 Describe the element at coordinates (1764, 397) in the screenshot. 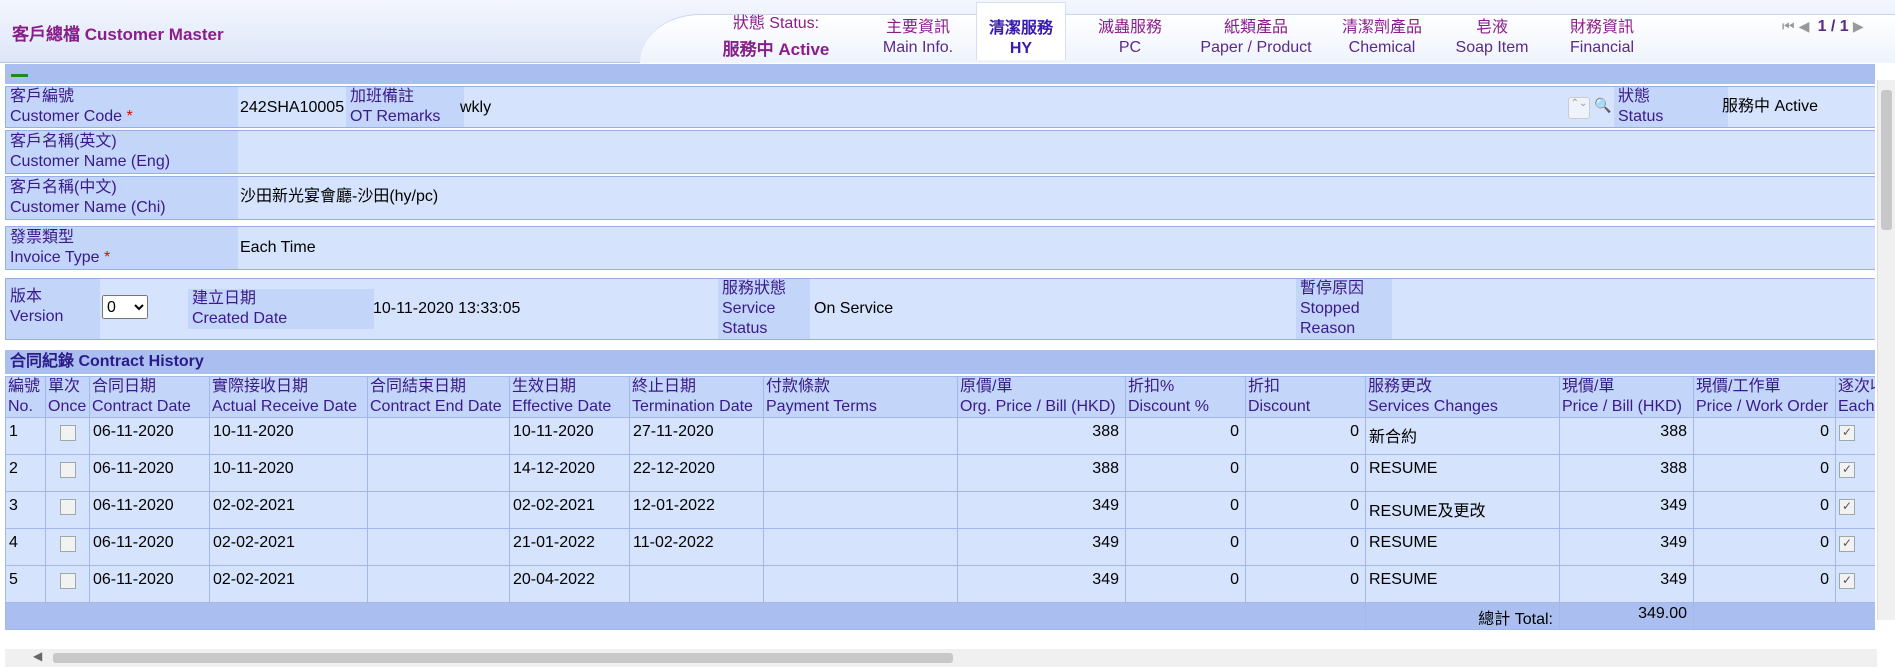

I see `col-price-work-order: 現價/工作單 Price / Work Order` at that location.